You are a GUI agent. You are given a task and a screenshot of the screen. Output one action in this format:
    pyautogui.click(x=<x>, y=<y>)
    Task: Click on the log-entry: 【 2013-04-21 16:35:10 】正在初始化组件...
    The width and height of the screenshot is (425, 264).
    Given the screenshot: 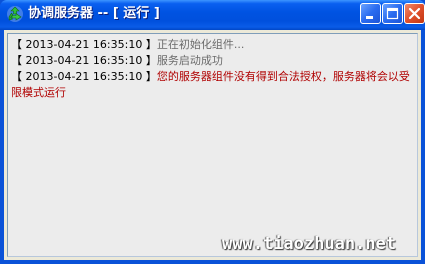 What is the action you would take?
    pyautogui.click(x=212, y=45)
    